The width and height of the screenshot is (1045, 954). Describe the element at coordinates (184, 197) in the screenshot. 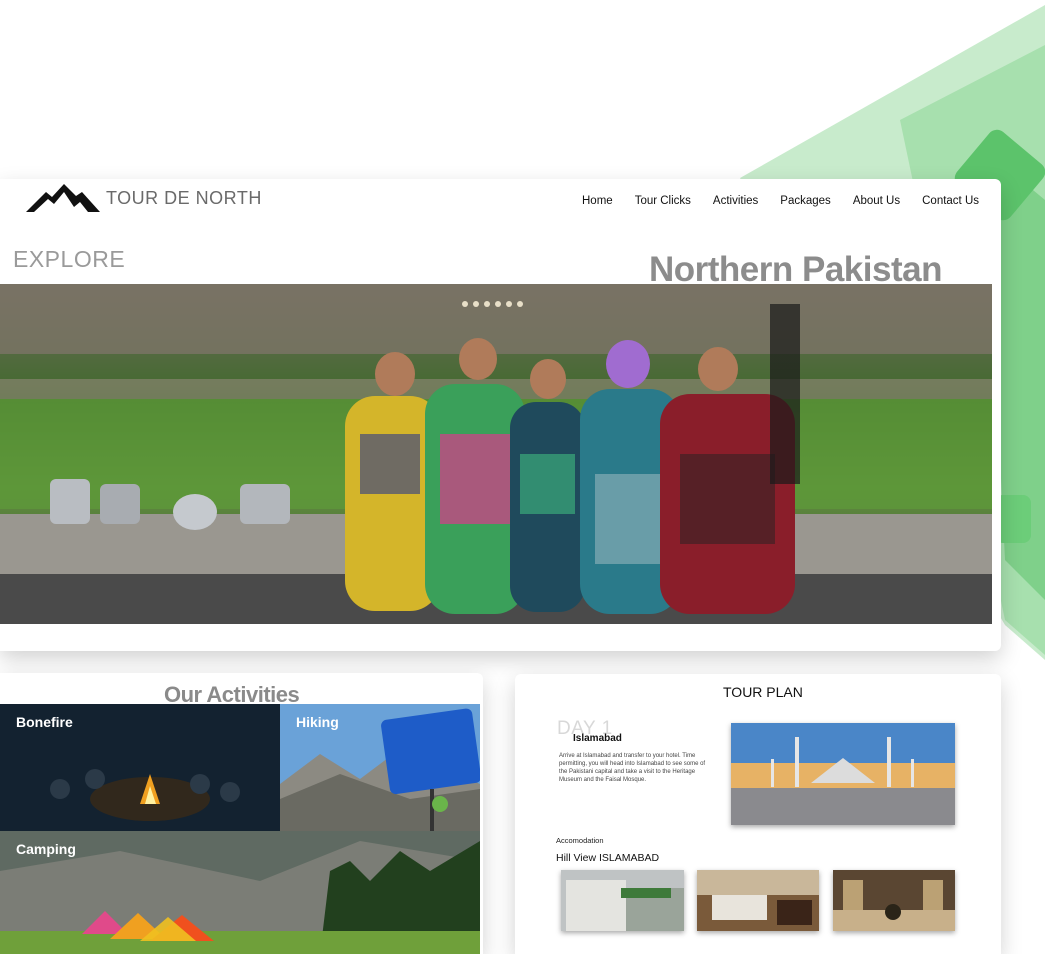

I see `brand-name: TOUR DE NORTH` at that location.